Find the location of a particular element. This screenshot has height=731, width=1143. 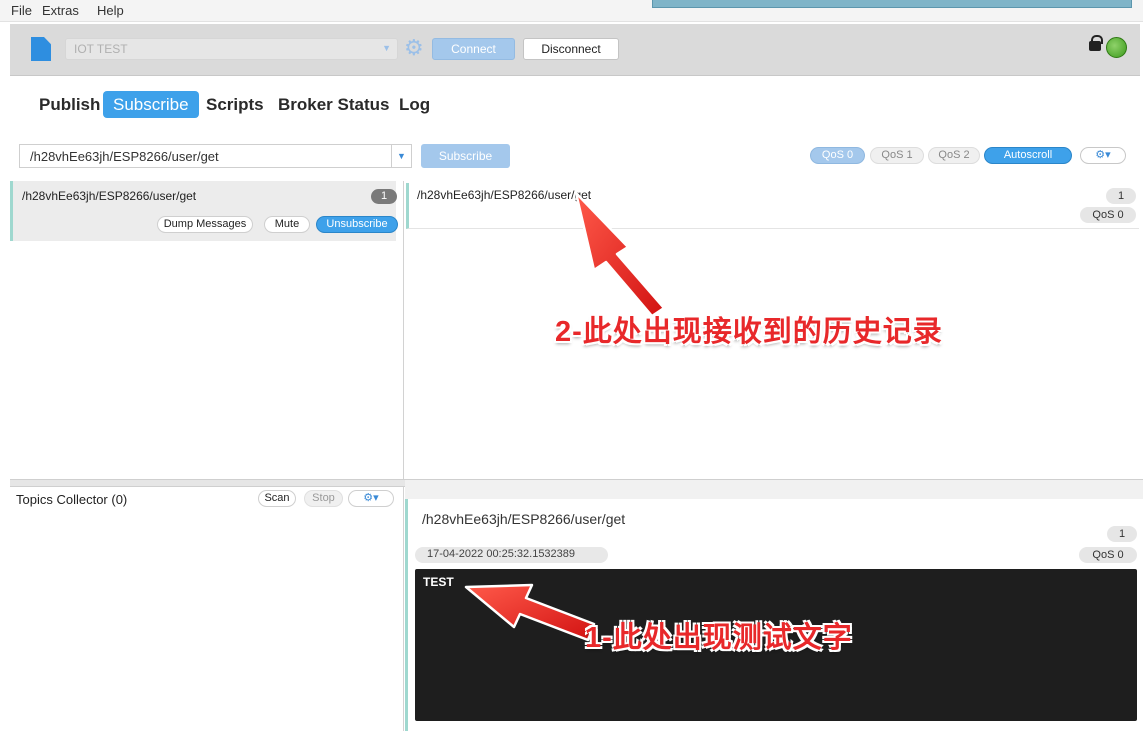

test-text-annotation: 1-此处出现测试文字 is located at coordinates (719, 638).